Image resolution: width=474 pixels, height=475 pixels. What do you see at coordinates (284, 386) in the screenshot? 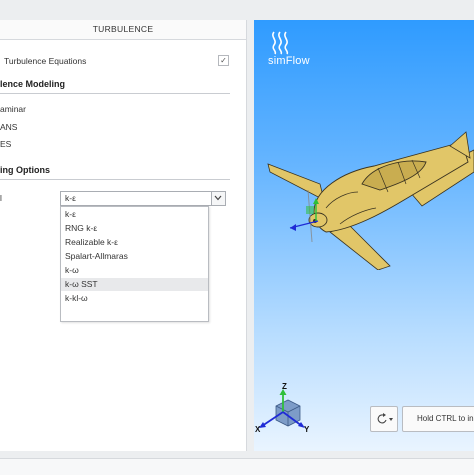
I see `axis-label-z: Z` at bounding box center [284, 386].